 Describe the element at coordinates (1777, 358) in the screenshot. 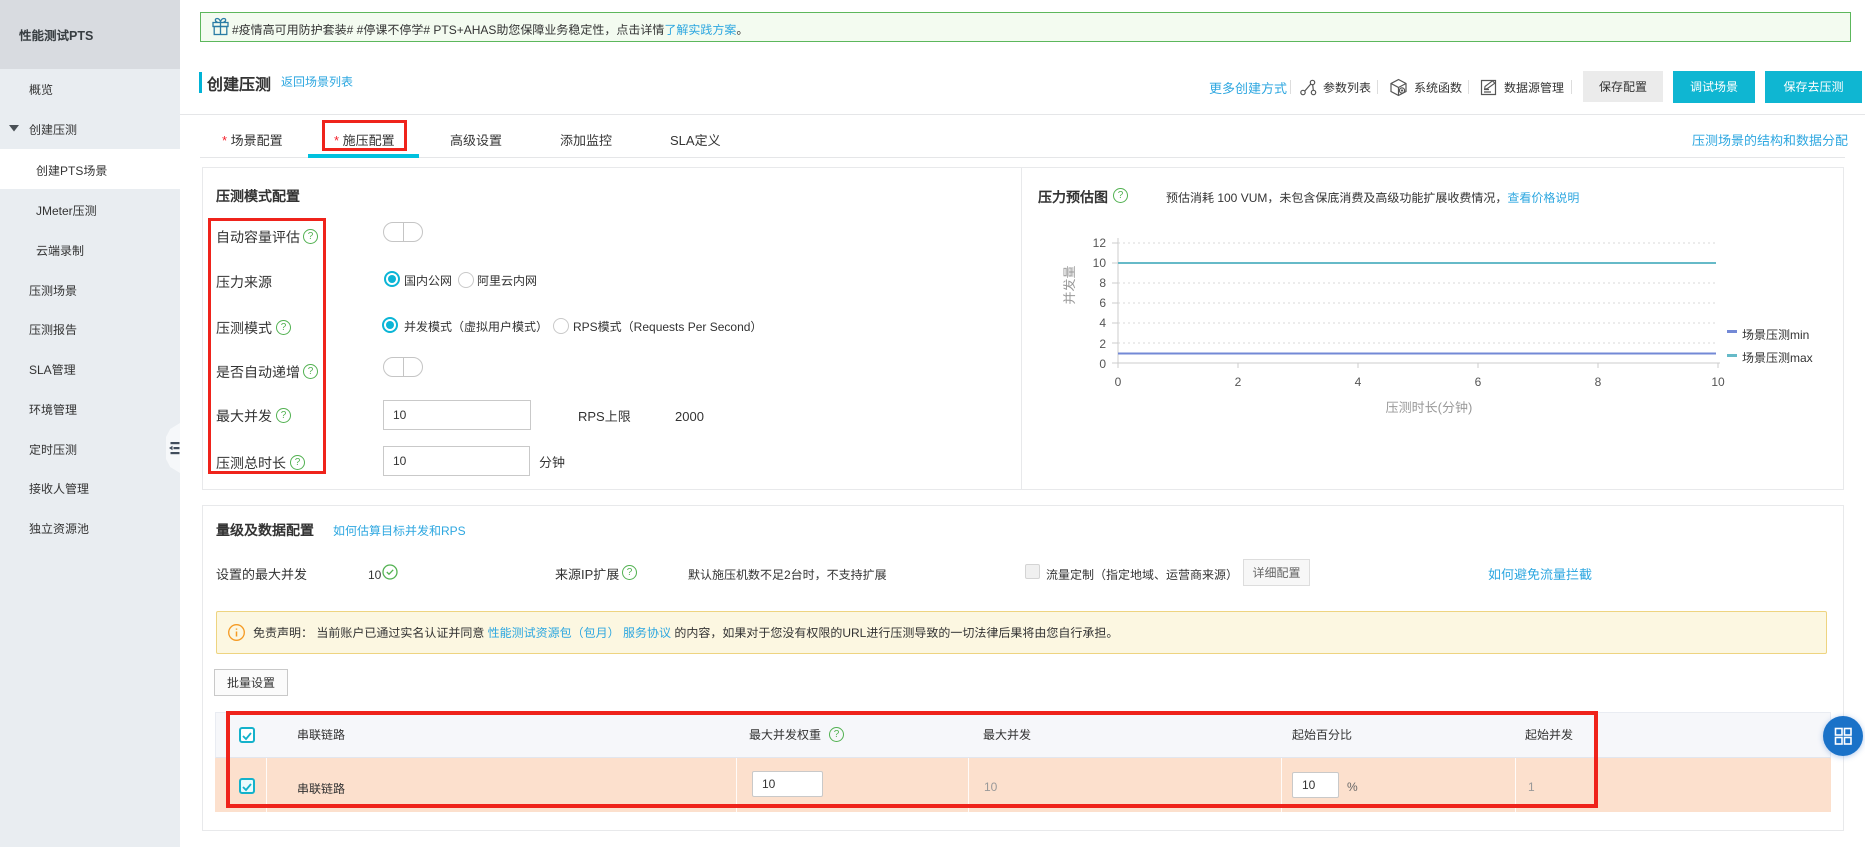

I see `svg-text: 场景压测max` at that location.